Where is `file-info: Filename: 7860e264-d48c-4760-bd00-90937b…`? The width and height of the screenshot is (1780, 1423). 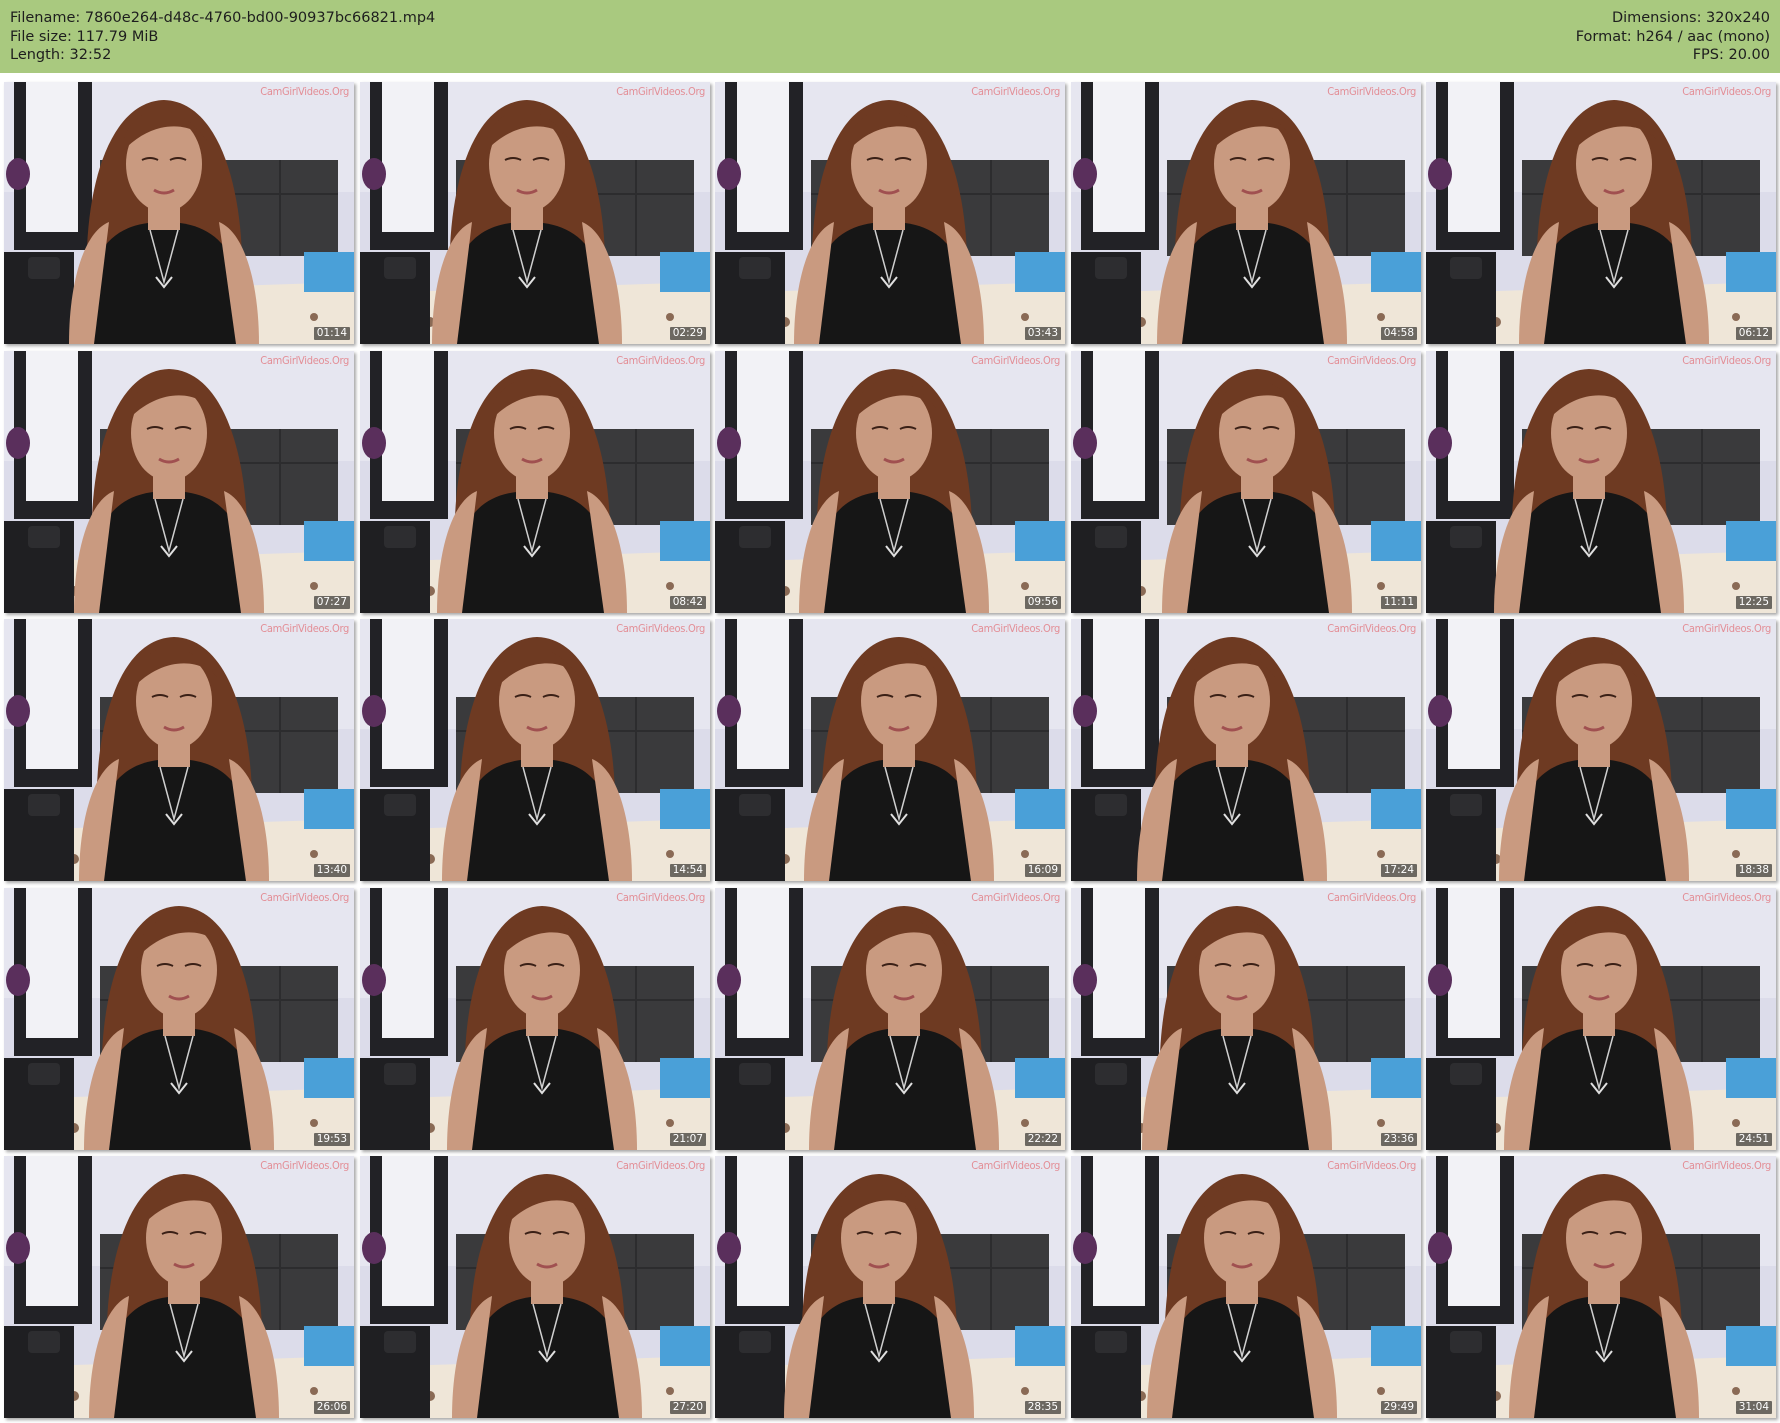
file-info: Filename: 7860e264-d48c-4760-bd00-90937b… is located at coordinates (222, 37).